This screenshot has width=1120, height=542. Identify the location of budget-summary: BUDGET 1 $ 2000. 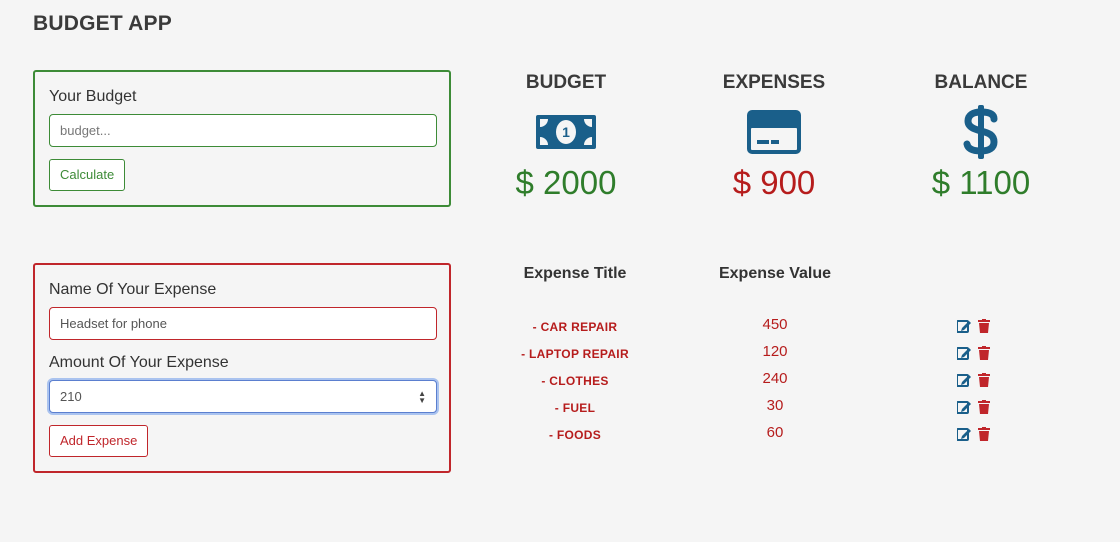
(566, 137).